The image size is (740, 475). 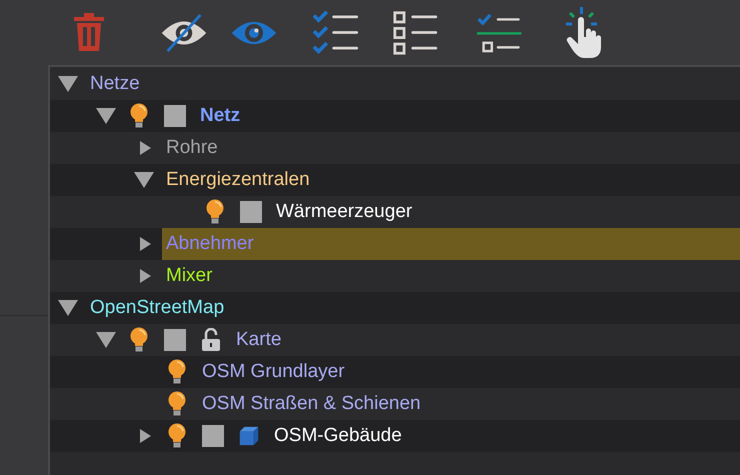 What do you see at coordinates (508, 212) in the screenshot?
I see `tree-row: Wärmeerzeuger` at bounding box center [508, 212].